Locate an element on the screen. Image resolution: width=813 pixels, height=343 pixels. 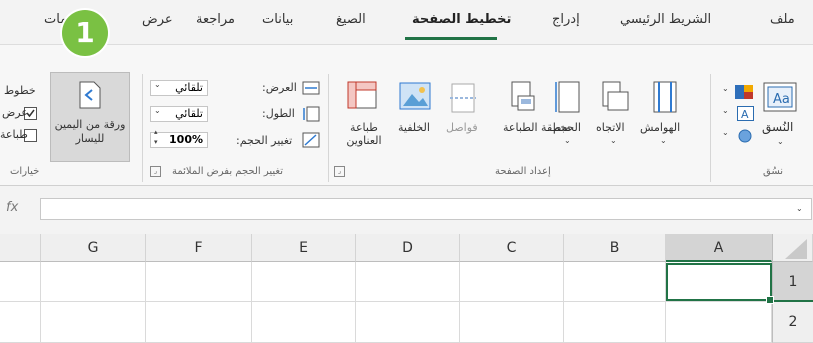
active-cell-a1 is located at coordinates (719, 282).